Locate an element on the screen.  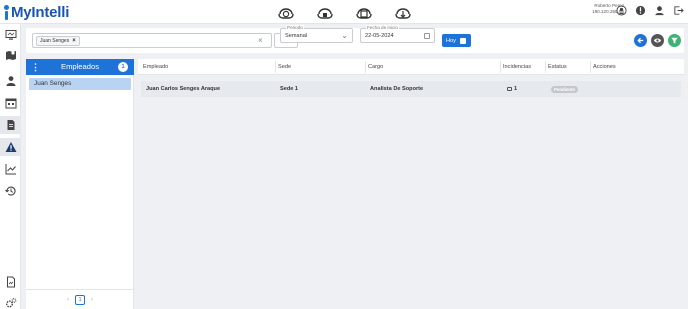
employees-count-badge: 1 is located at coordinates (123, 67).